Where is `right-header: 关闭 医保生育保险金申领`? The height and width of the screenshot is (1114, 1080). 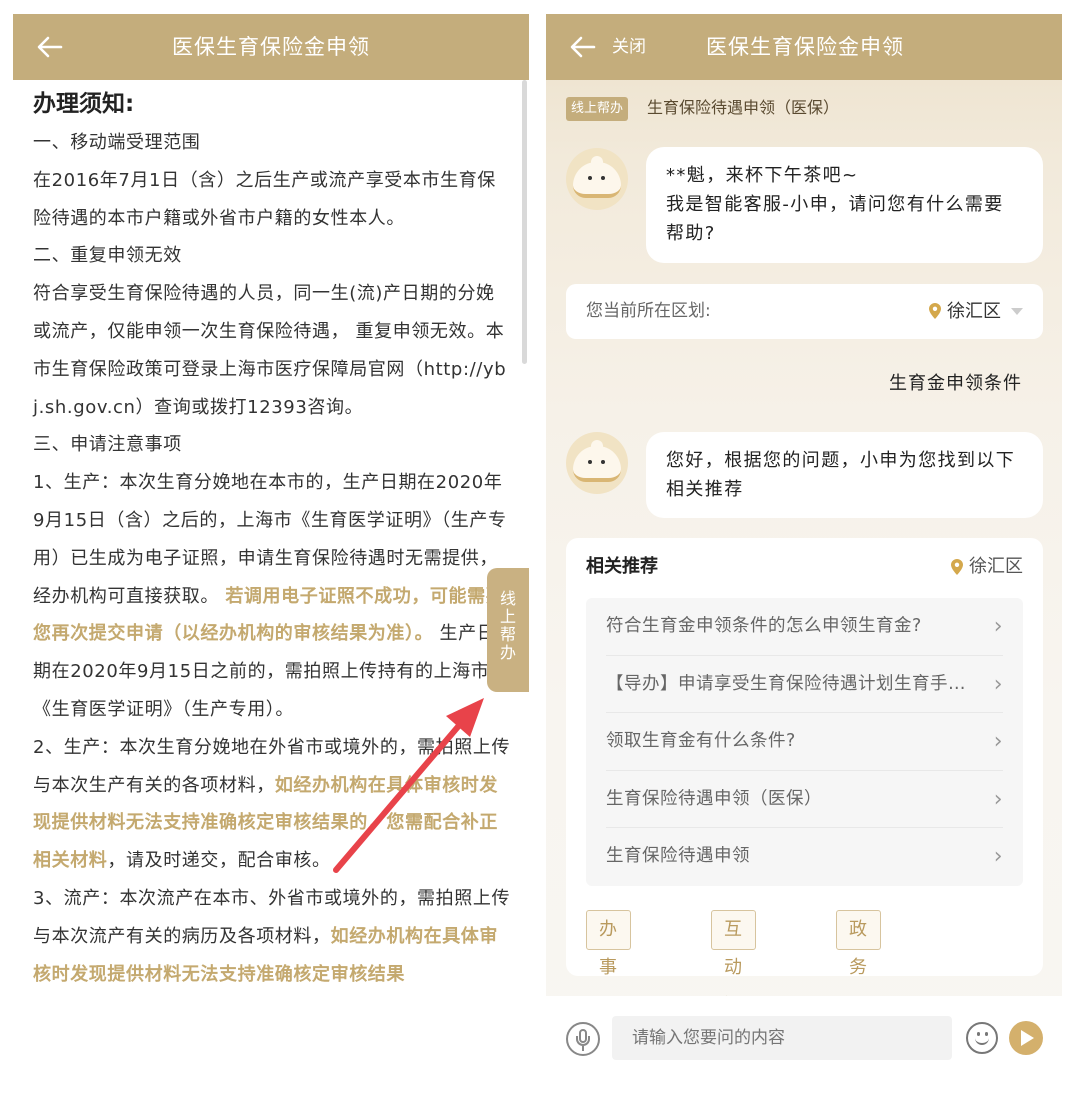 right-header: 关闭 医保生育保险金申领 is located at coordinates (804, 47).